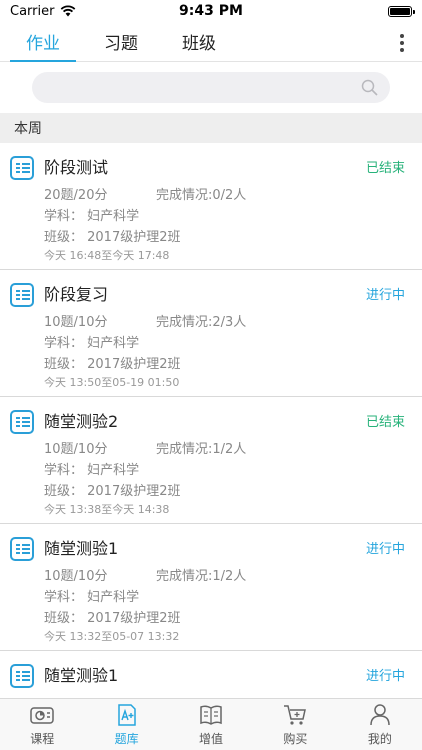 Image resolution: width=422 pixels, height=750 pixels. I want to click on cart-icon, so click(295, 715).